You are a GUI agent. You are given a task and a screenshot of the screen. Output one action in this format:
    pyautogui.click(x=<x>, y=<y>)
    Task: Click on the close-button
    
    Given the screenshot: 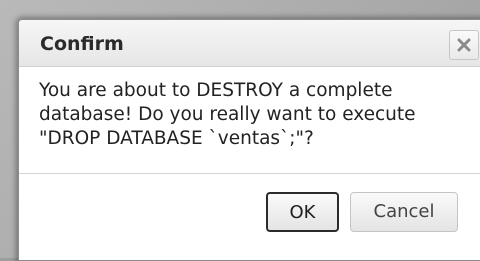 What is the action you would take?
    pyautogui.click(x=464, y=45)
    